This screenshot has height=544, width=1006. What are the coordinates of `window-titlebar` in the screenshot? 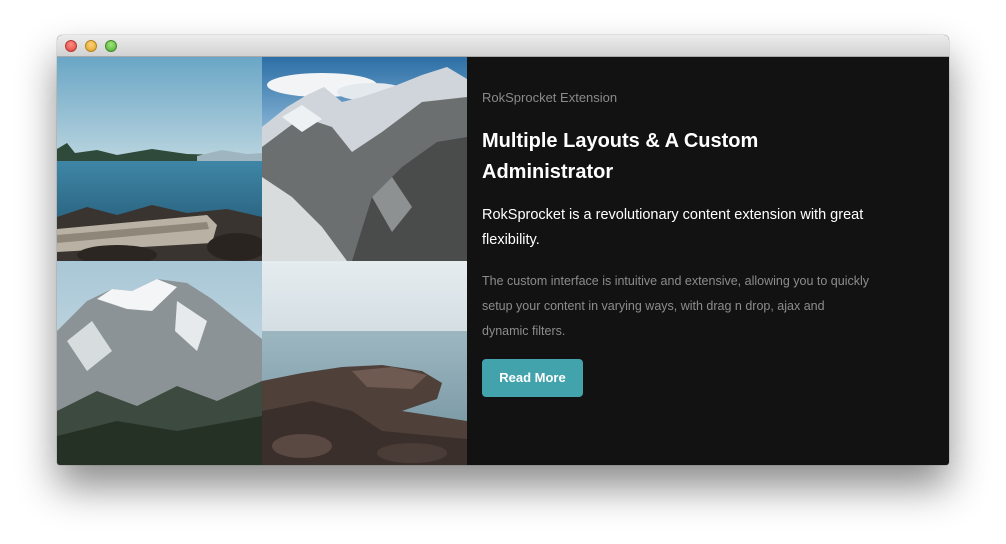 It's located at (503, 46).